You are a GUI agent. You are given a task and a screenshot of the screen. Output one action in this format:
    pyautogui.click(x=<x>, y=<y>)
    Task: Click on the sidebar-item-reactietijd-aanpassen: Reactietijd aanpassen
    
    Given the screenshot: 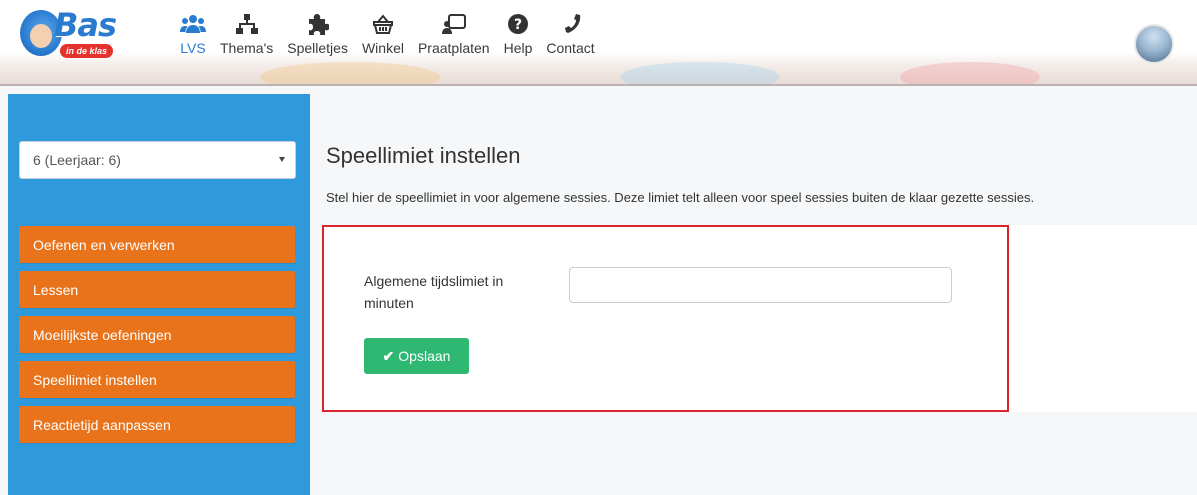 What is the action you would take?
    pyautogui.click(x=157, y=424)
    